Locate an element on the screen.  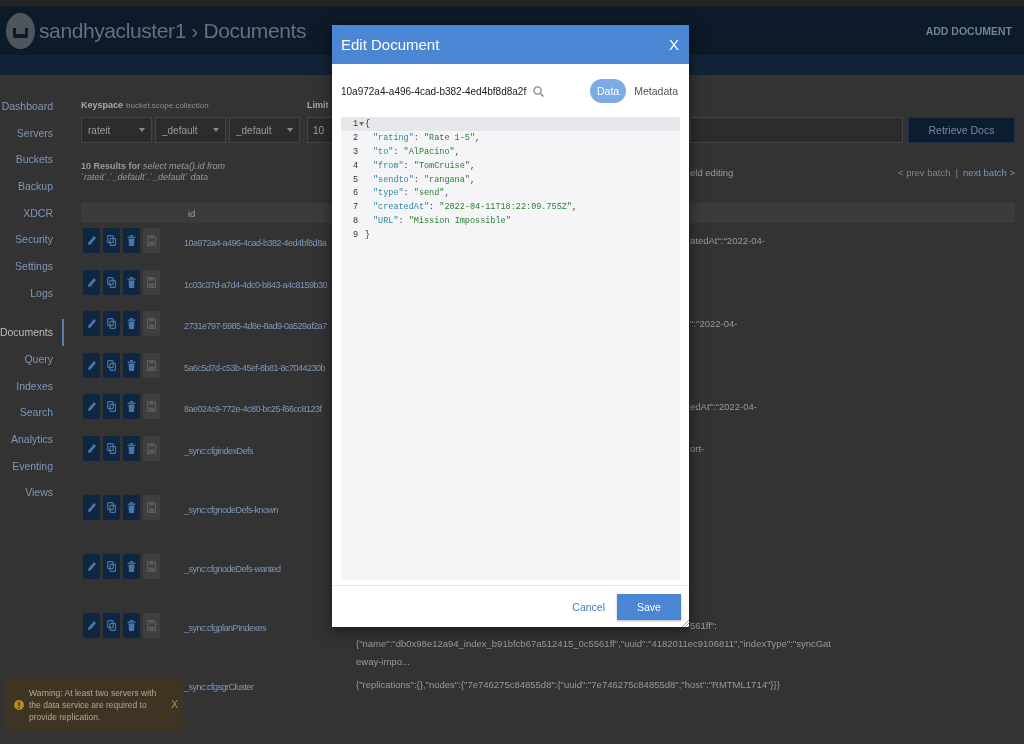
document-id-link: 5a6c5d7d-c53b-45ef-8b81-8c7044230b is located at coordinates (255, 367).